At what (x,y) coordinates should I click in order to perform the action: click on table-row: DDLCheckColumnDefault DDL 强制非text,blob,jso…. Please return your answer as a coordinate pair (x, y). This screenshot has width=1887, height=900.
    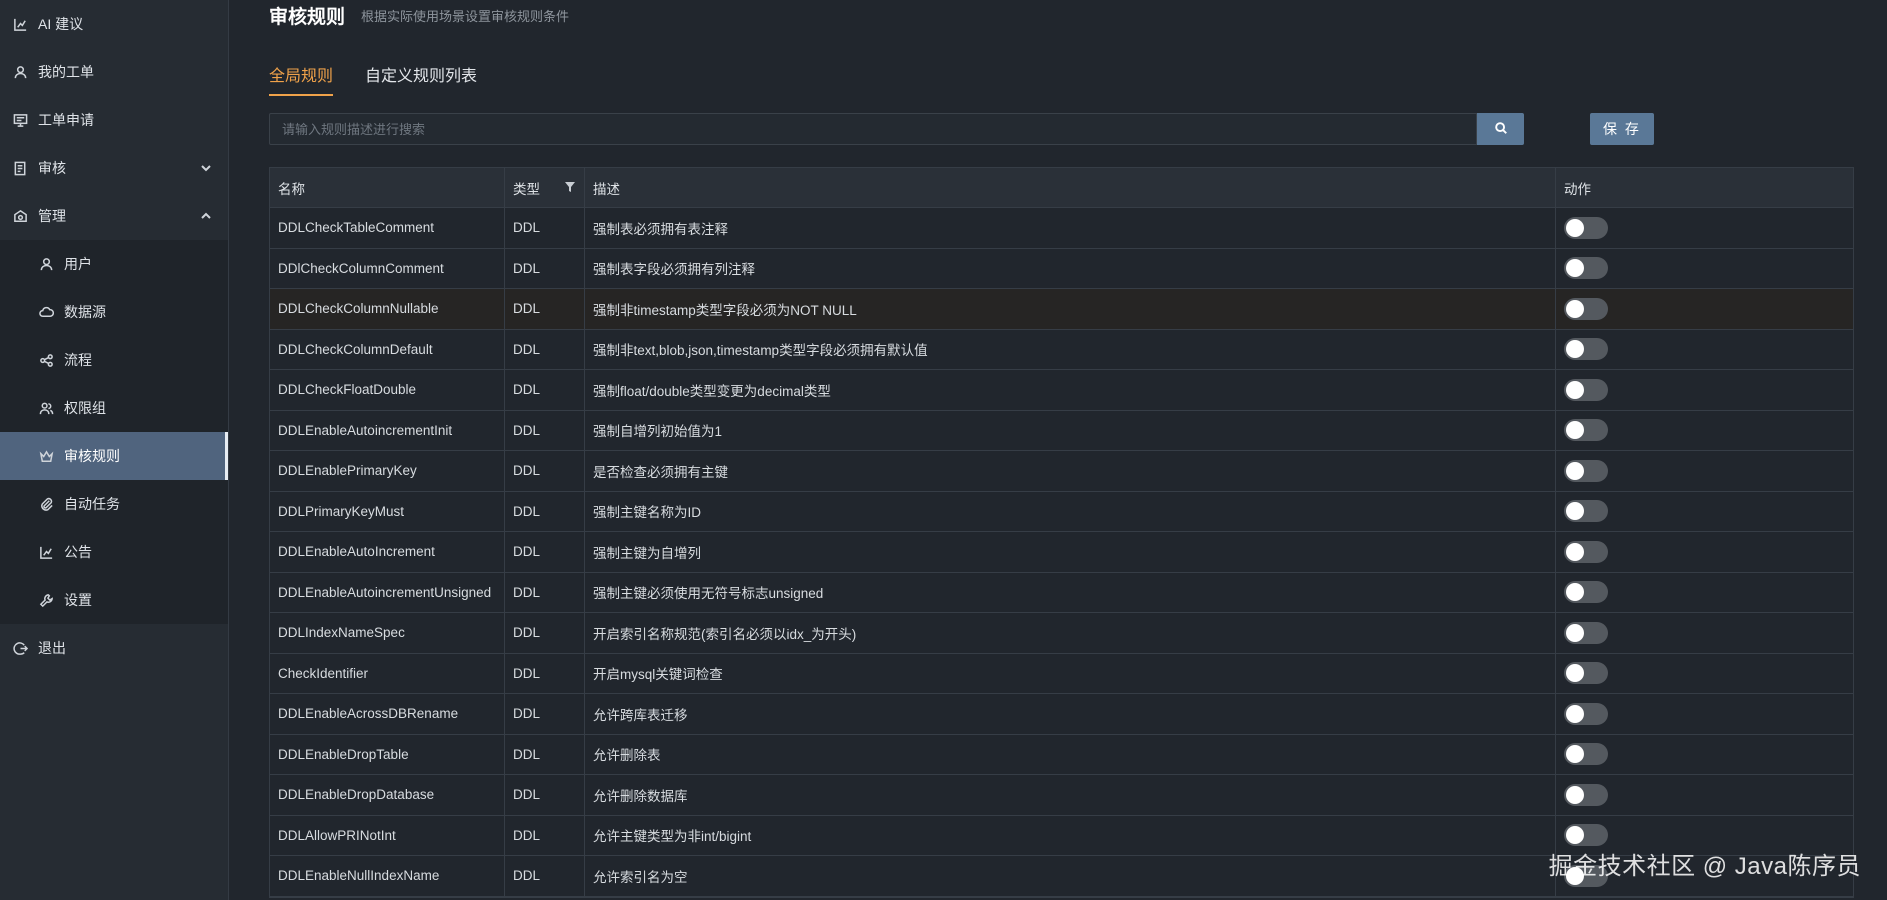
    Looking at the image, I should click on (1061, 349).